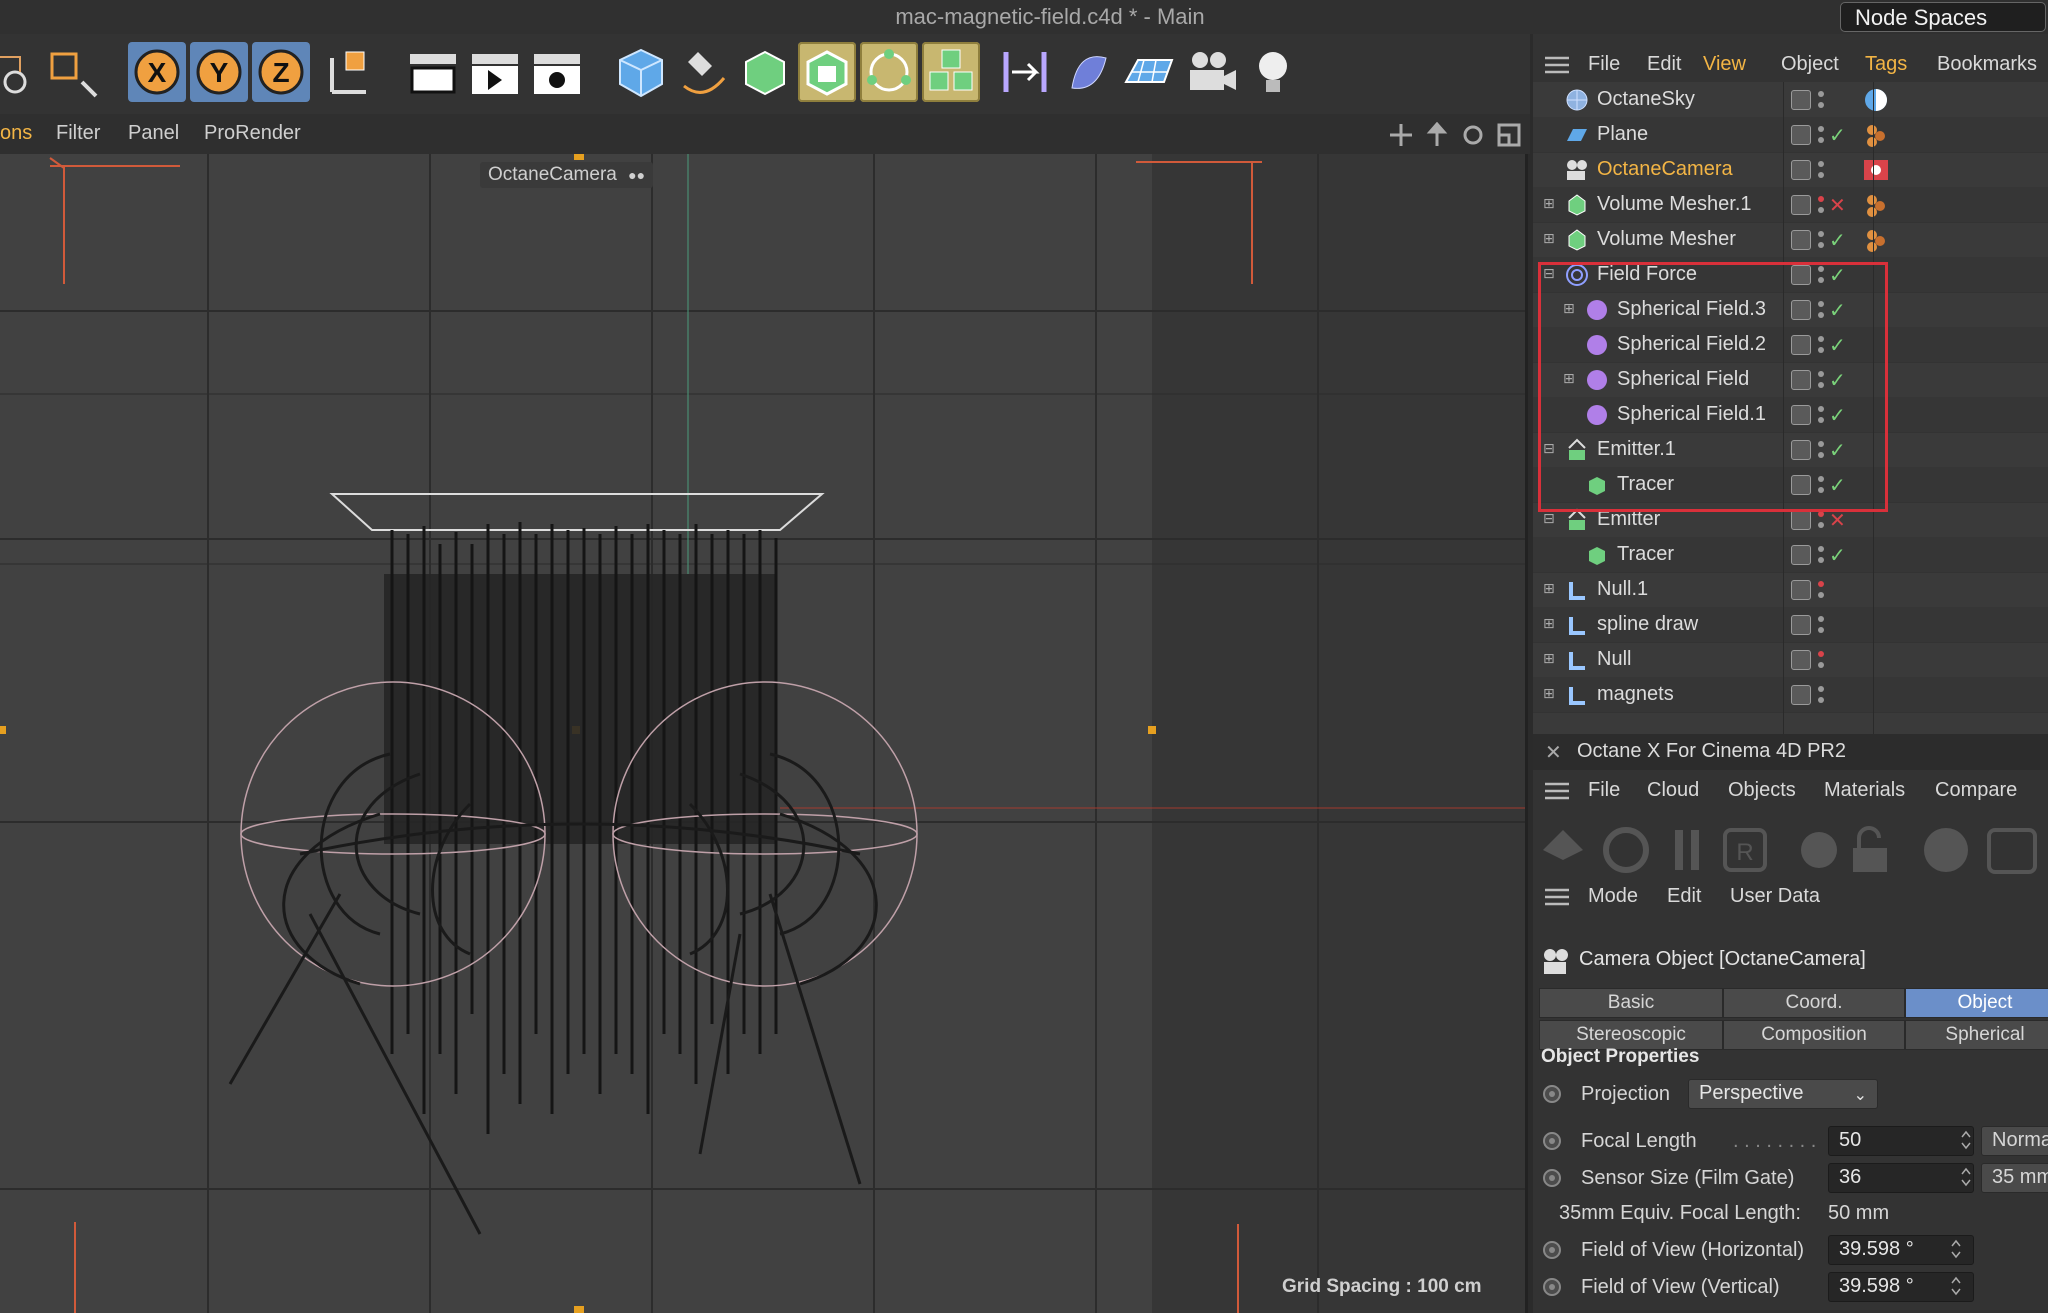 This screenshot has height=1313, width=2048. Describe the element at coordinates (1553, 752) in the screenshot. I see `close-icon: ✕` at that location.